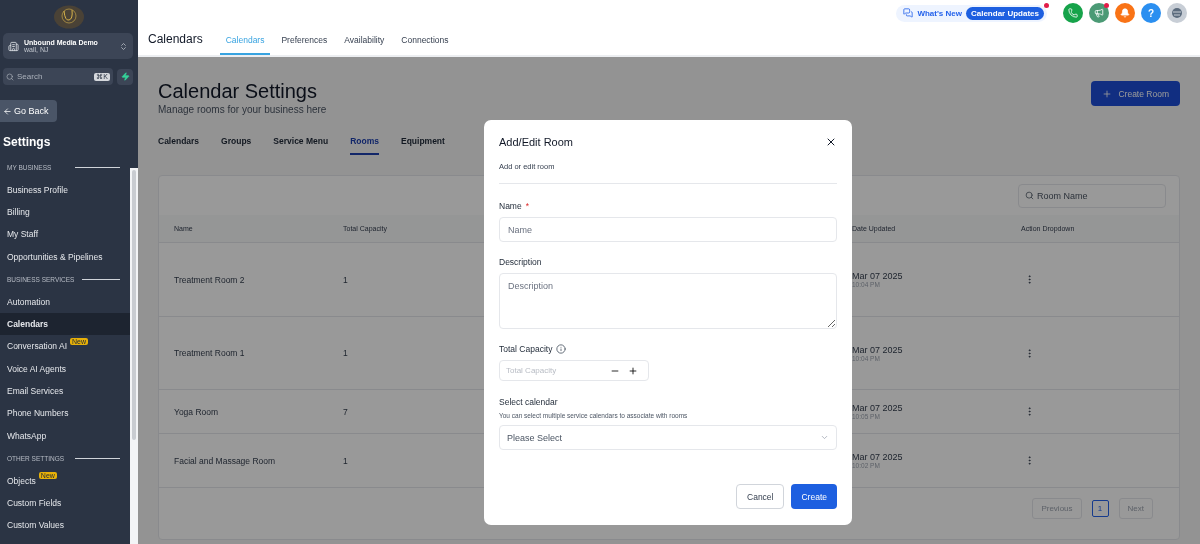  I want to click on phone-button, so click(1073, 13).